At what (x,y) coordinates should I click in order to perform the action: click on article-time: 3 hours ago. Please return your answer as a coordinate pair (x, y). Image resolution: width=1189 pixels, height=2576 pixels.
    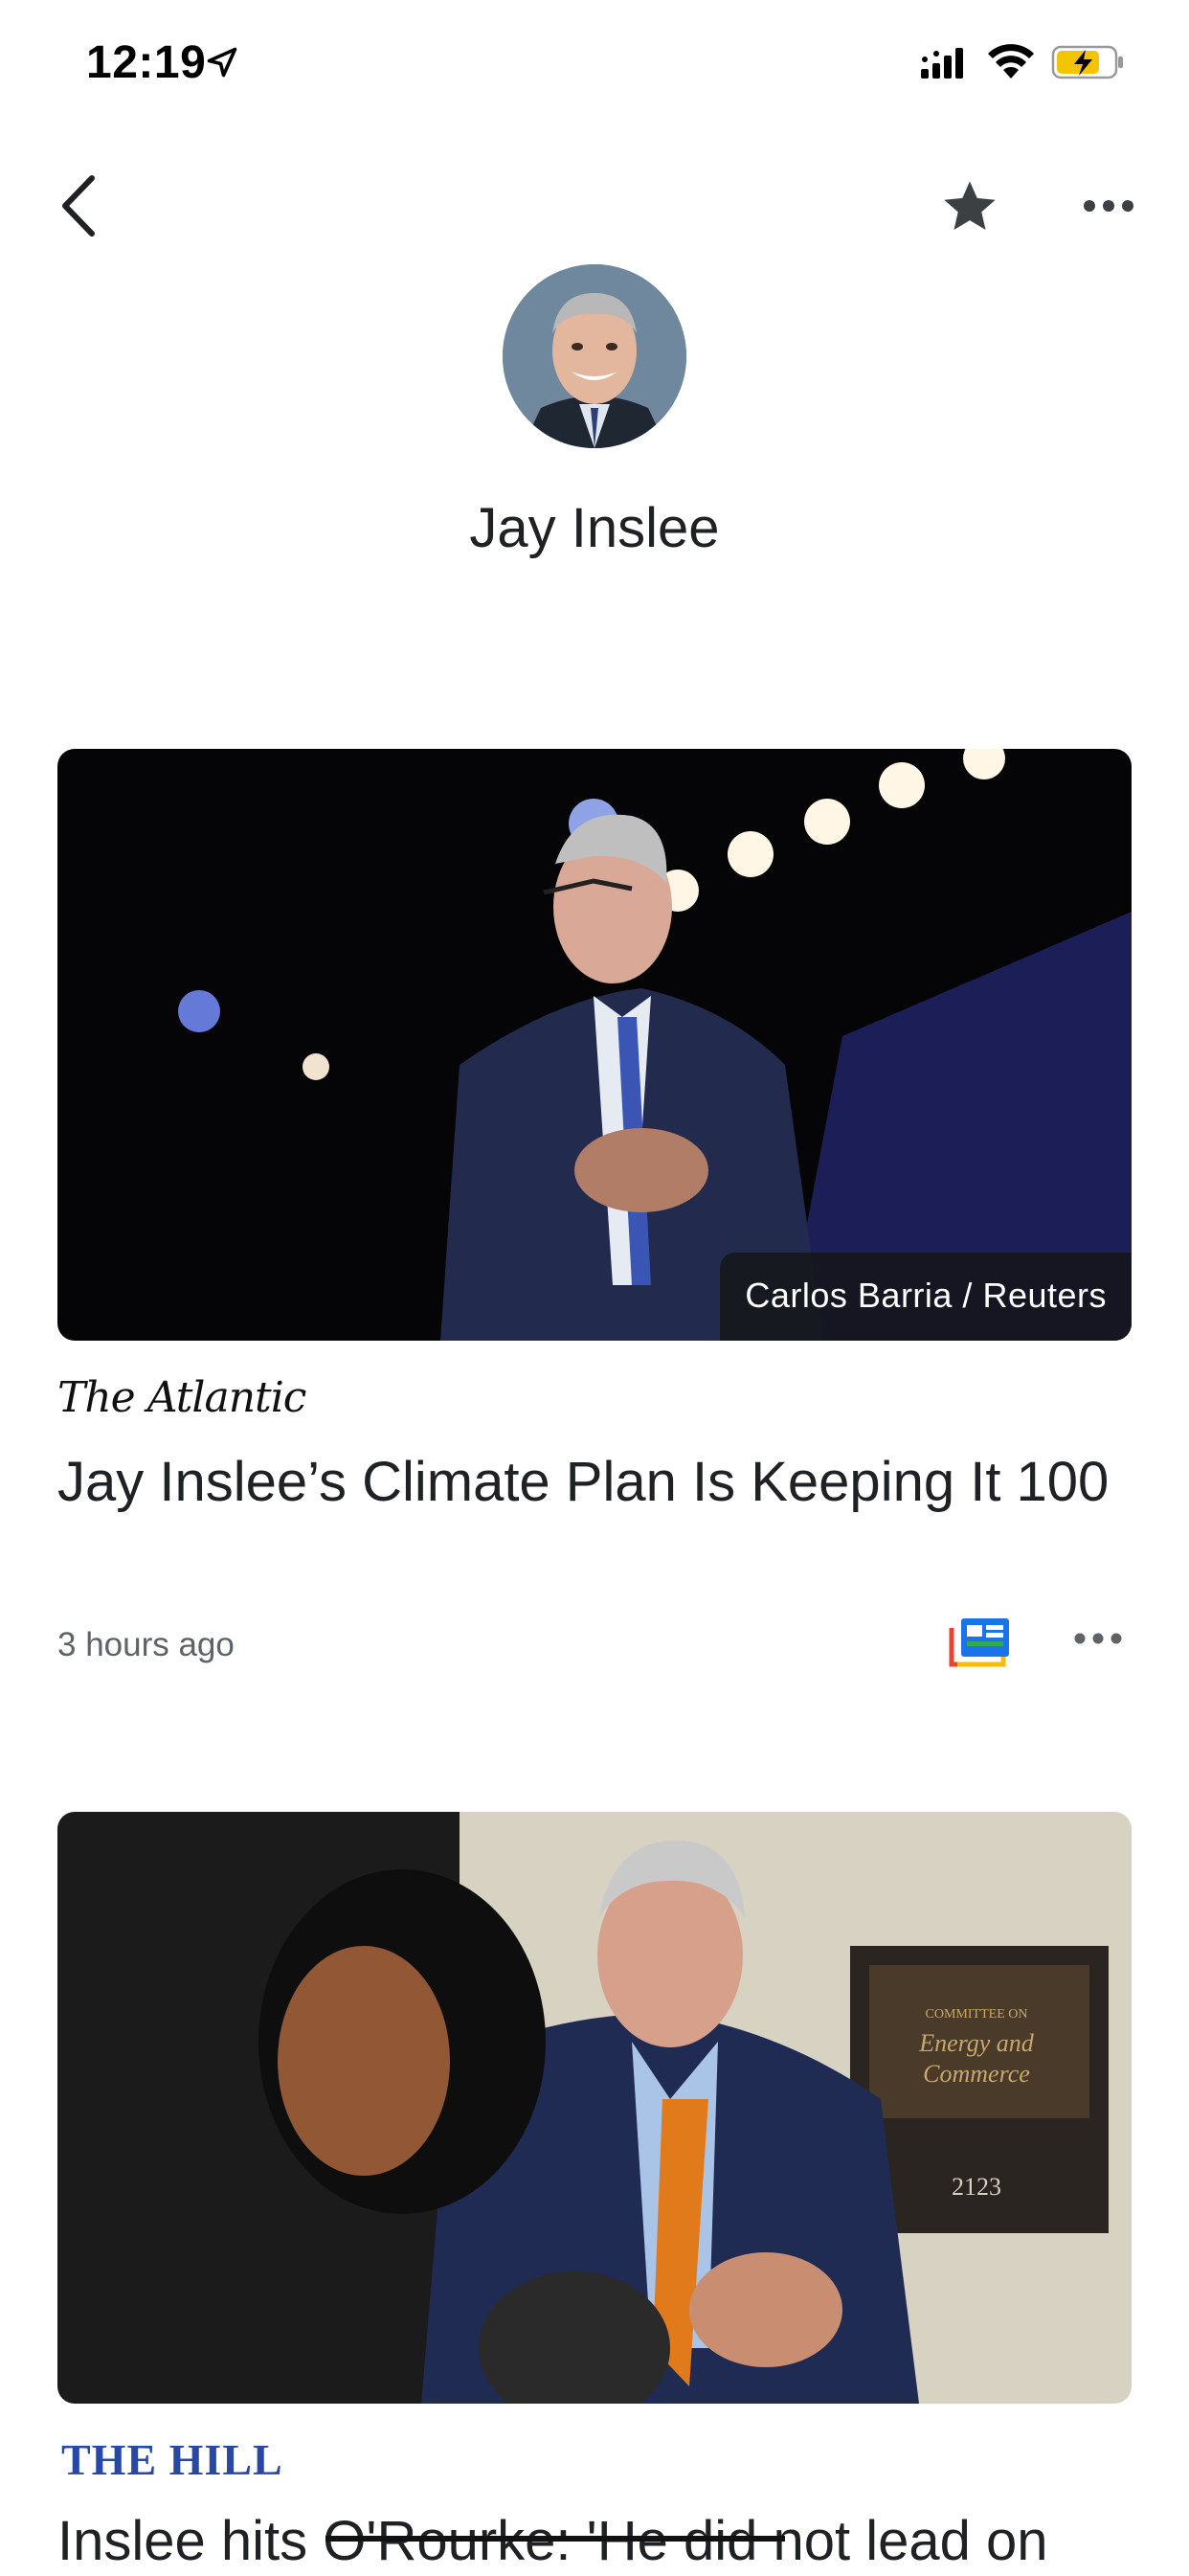
    Looking at the image, I should click on (146, 1644).